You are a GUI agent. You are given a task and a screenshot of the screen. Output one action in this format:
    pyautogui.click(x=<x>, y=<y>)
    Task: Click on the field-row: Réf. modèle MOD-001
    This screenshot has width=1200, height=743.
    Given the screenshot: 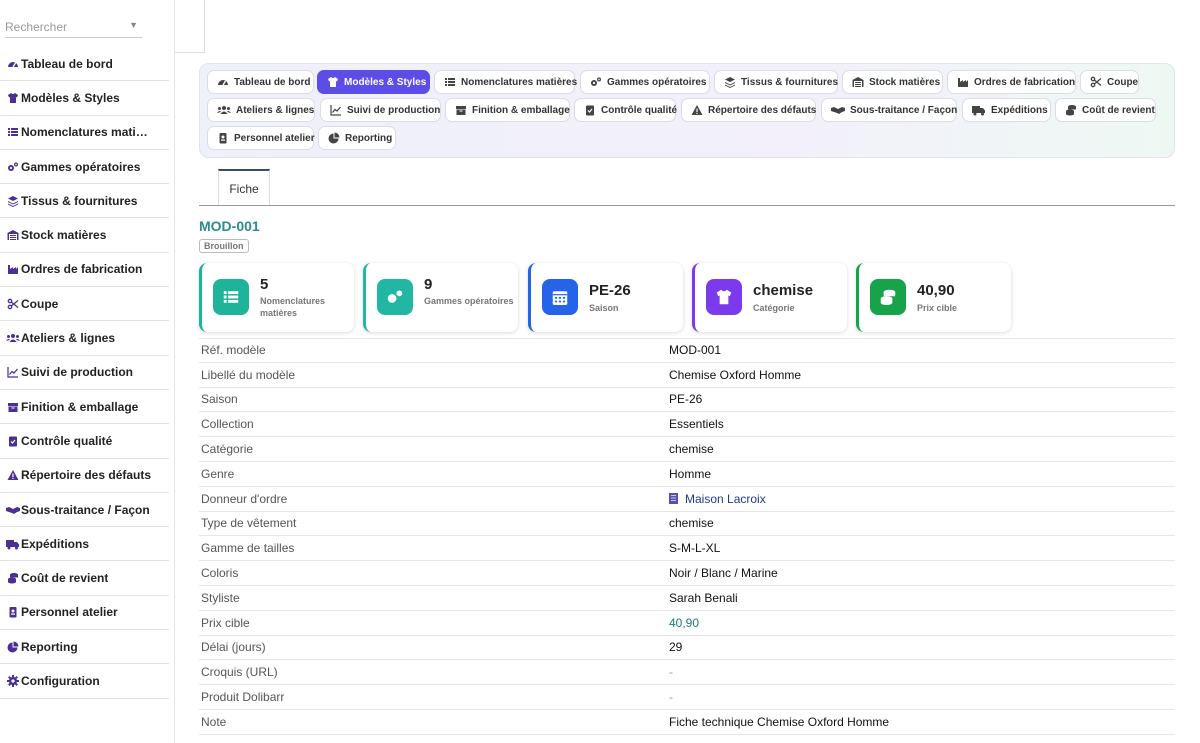 What is the action you would take?
    pyautogui.click(x=687, y=350)
    